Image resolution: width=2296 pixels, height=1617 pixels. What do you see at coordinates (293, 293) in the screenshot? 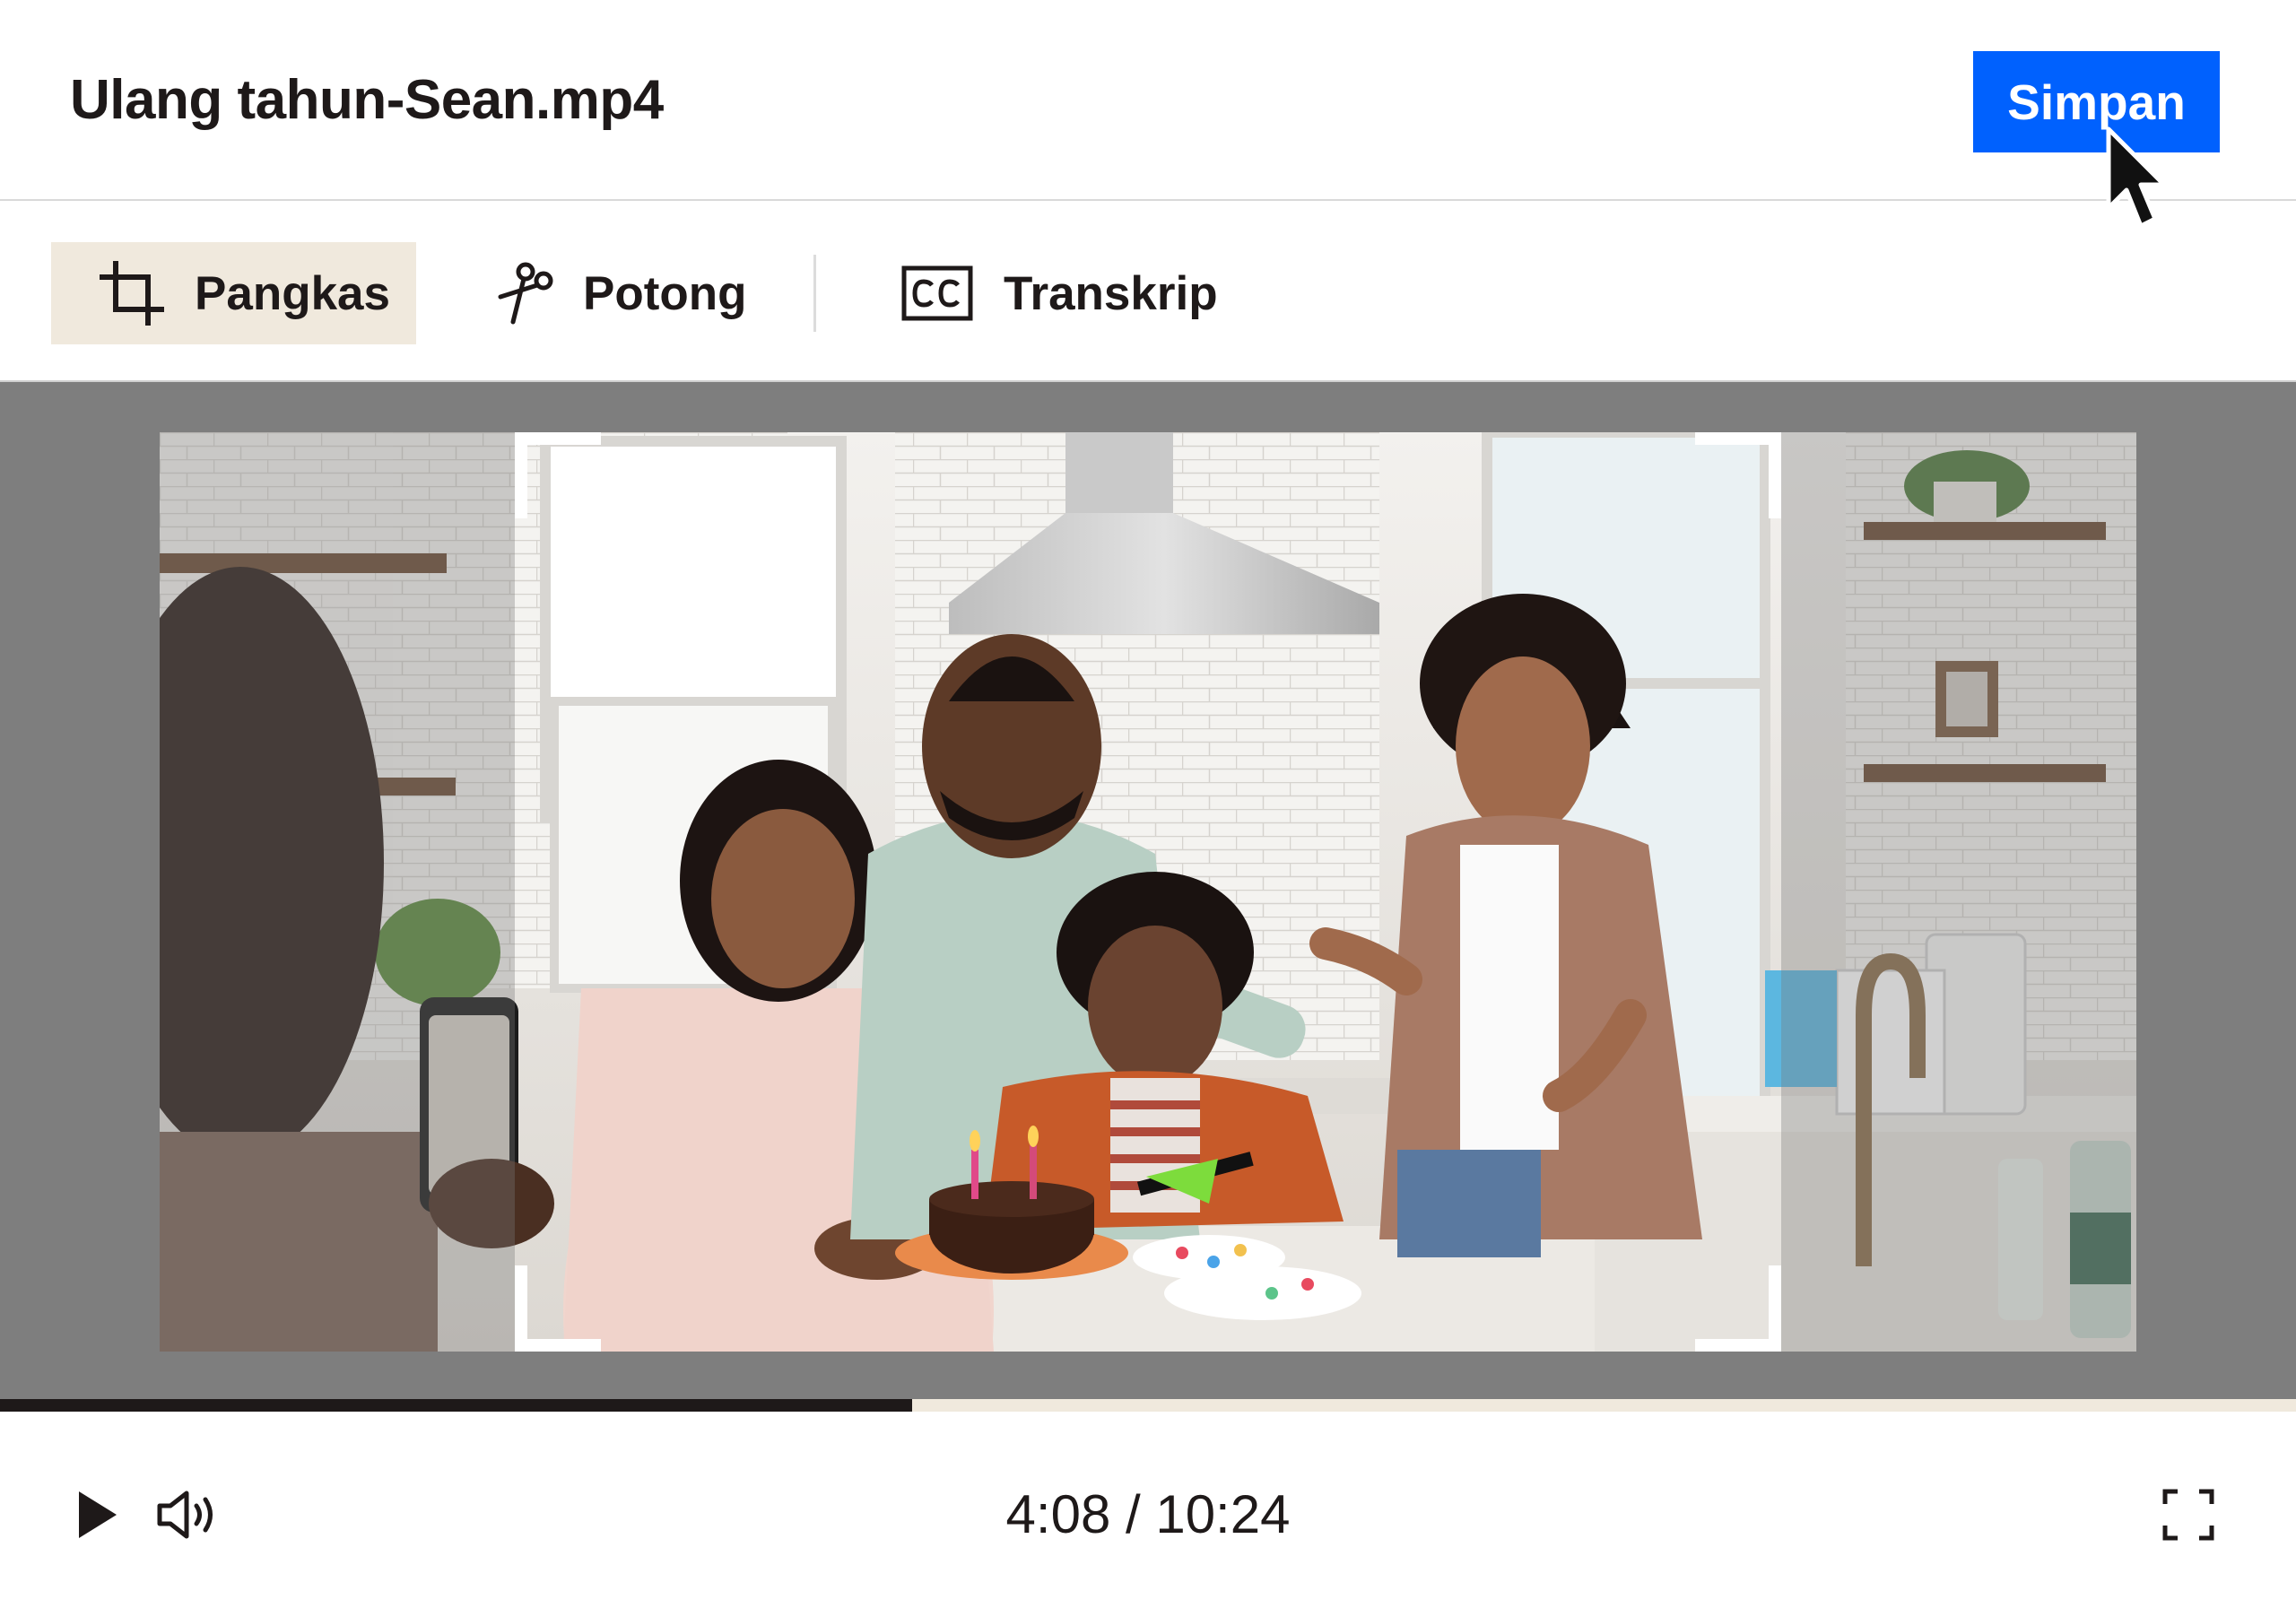
I see `tab-crop-label: Pangkas` at bounding box center [293, 293].